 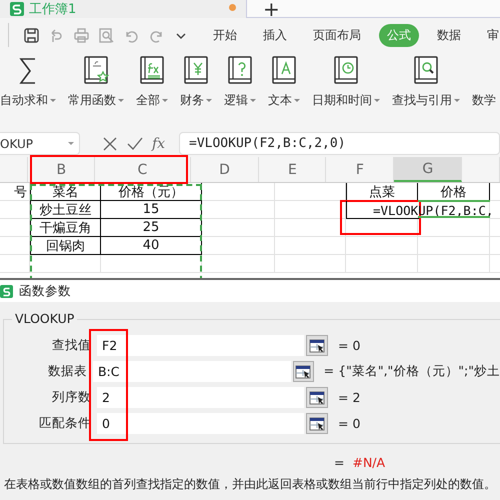 What do you see at coordinates (15, 192) in the screenshot?
I see `table-cell: 号` at bounding box center [15, 192].